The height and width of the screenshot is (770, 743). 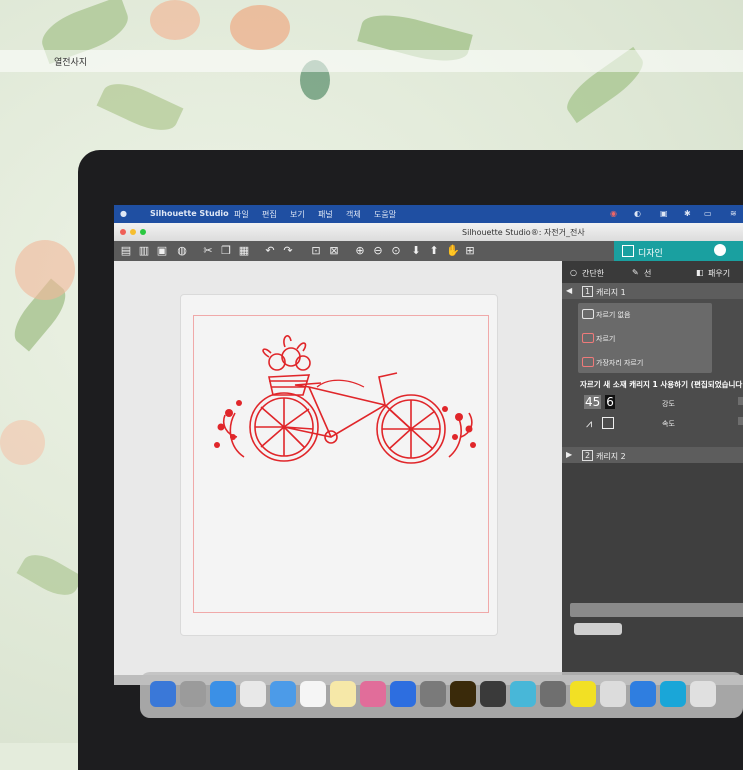 I want to click on save-icon: ▣, so click(x=162, y=251).